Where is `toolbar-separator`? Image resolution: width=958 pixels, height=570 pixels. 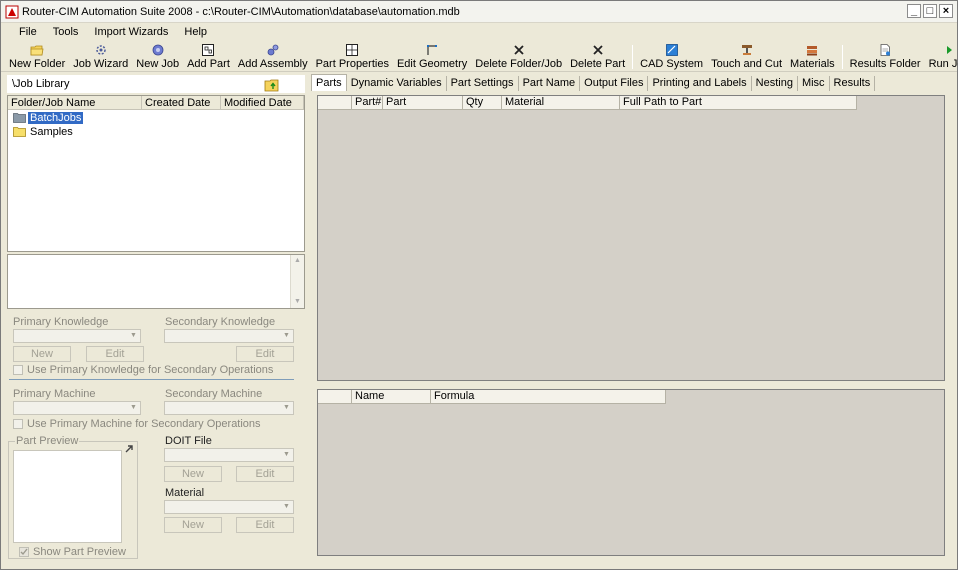
toolbar-separator is located at coordinates (633, 57).